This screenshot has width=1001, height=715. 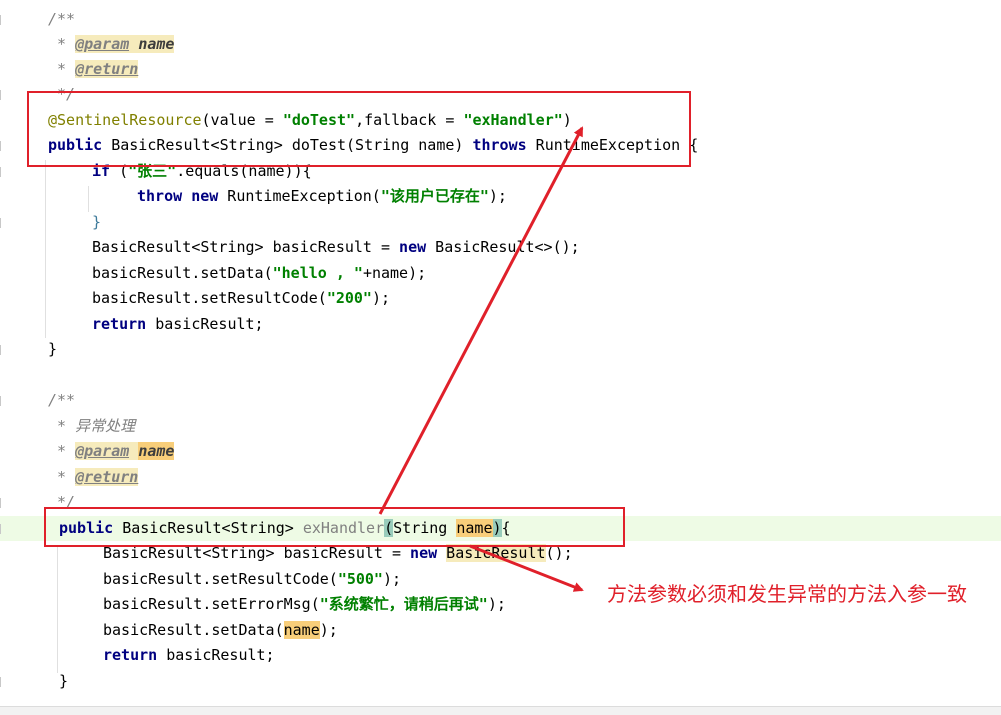 I want to click on arrow-to-note, so click(x=526, y=568).